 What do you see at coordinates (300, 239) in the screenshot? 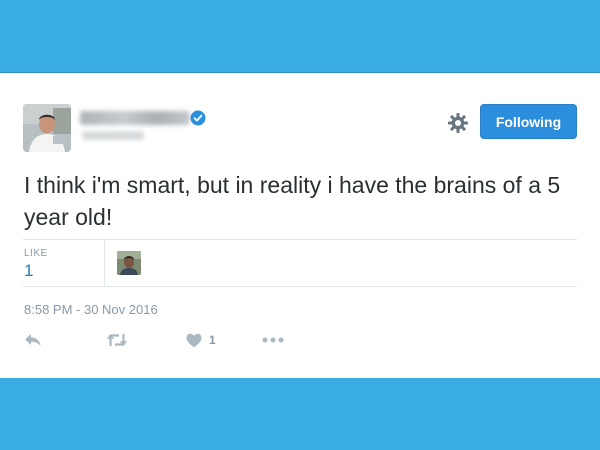
I see `divider-top` at bounding box center [300, 239].